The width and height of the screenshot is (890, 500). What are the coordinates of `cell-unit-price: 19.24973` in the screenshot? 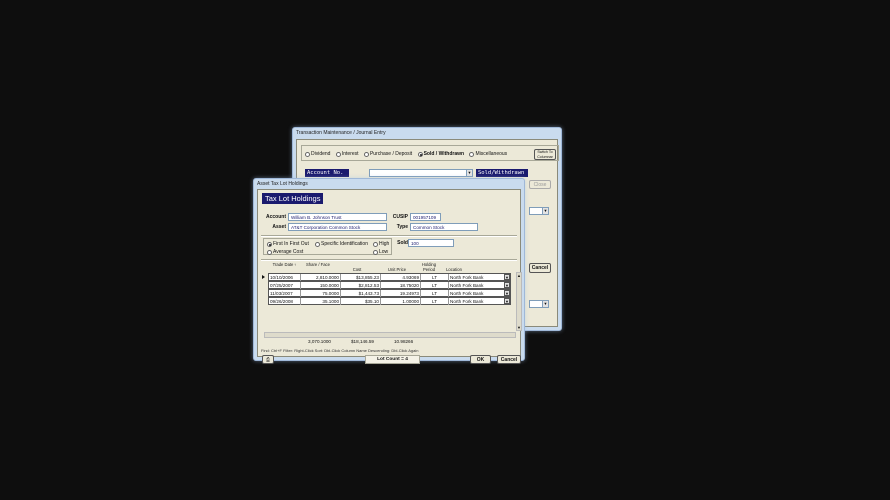 It's located at (401, 293).